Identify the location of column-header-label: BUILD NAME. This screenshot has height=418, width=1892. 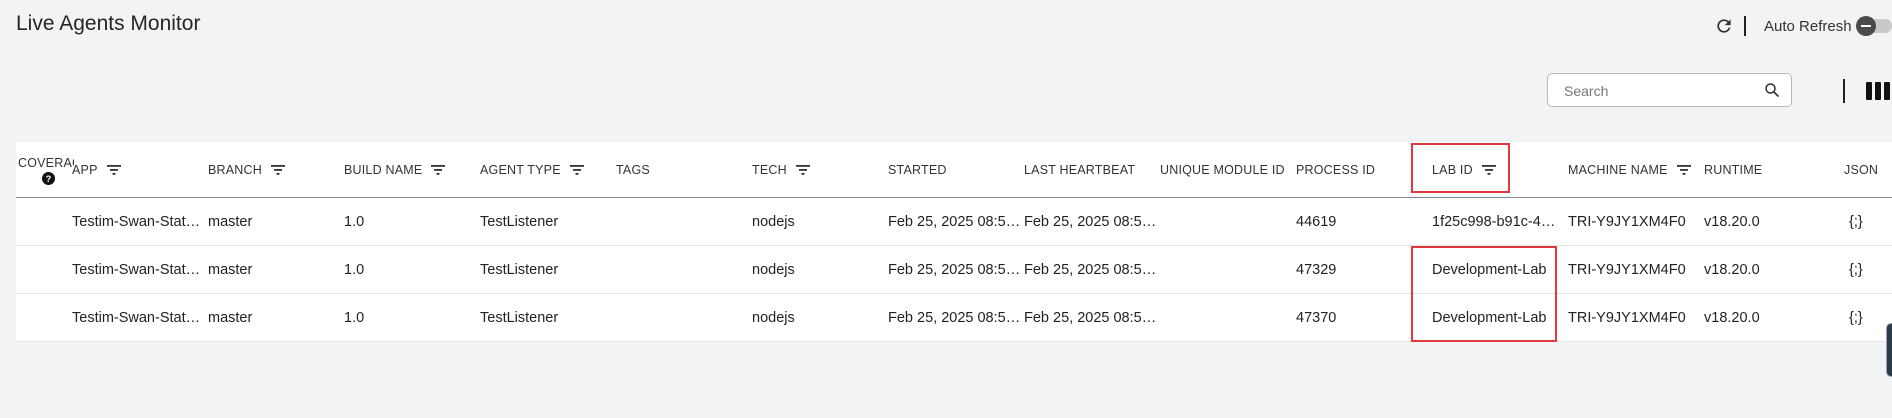
(383, 169).